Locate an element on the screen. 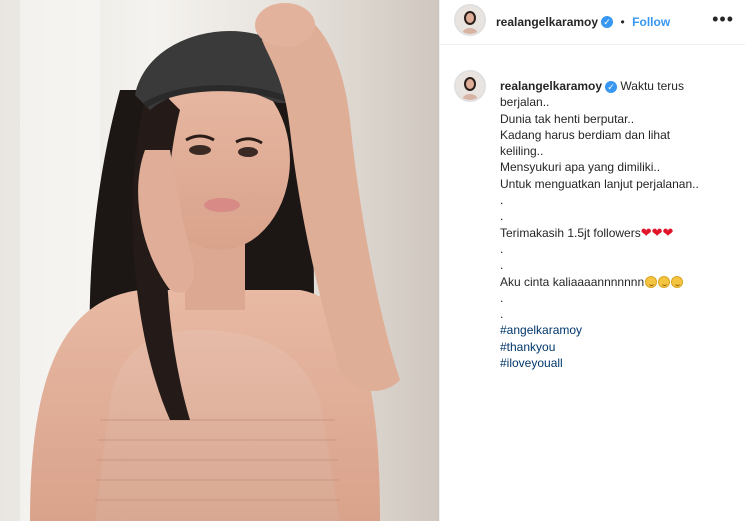 The width and height of the screenshot is (745, 521). header-username: realangelkaramoy is located at coordinates (547, 22).